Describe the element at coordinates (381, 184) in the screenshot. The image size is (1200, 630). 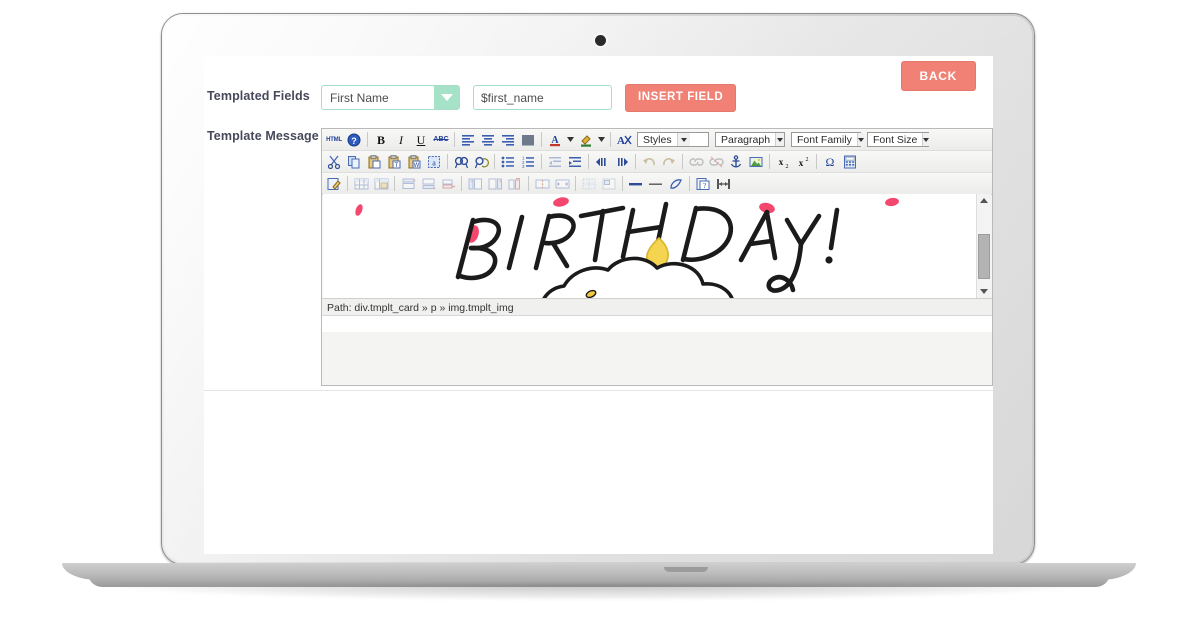
I see `table-properties-icon` at that location.